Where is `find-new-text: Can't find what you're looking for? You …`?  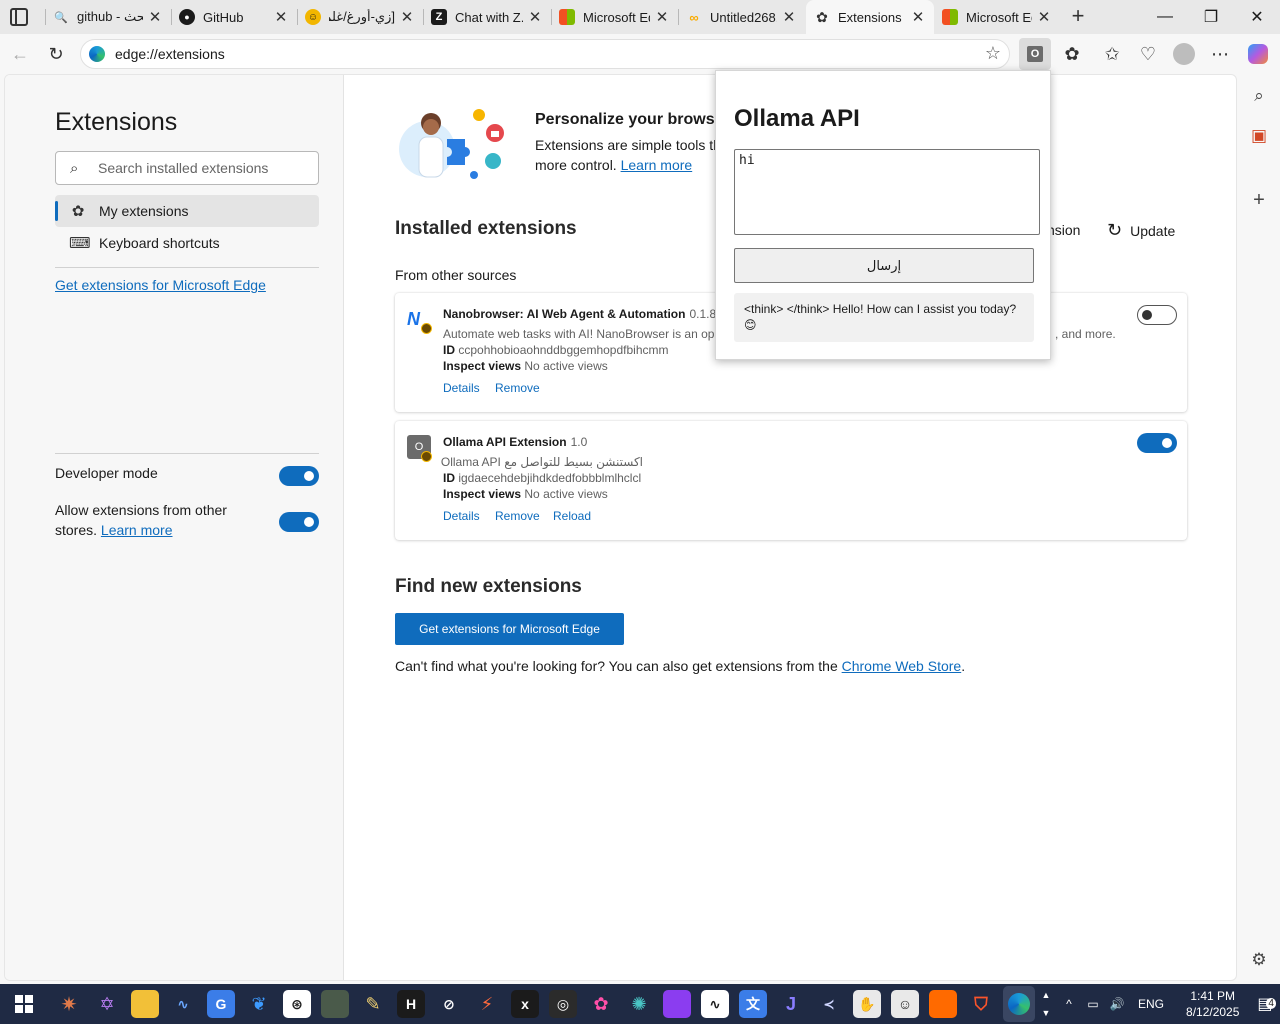 find-new-text: Can't find what you're looking for? You … is located at coordinates (680, 666).